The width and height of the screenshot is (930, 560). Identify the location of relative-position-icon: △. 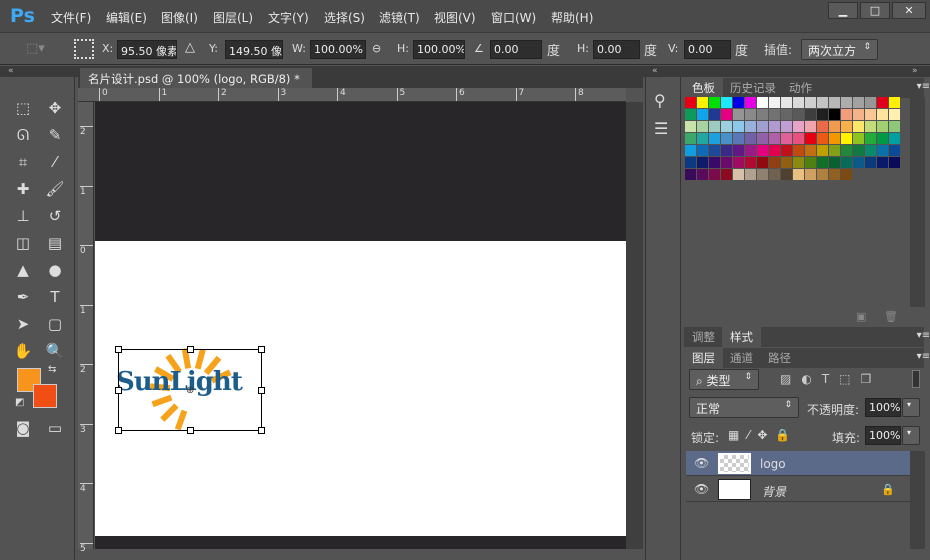
(190, 47).